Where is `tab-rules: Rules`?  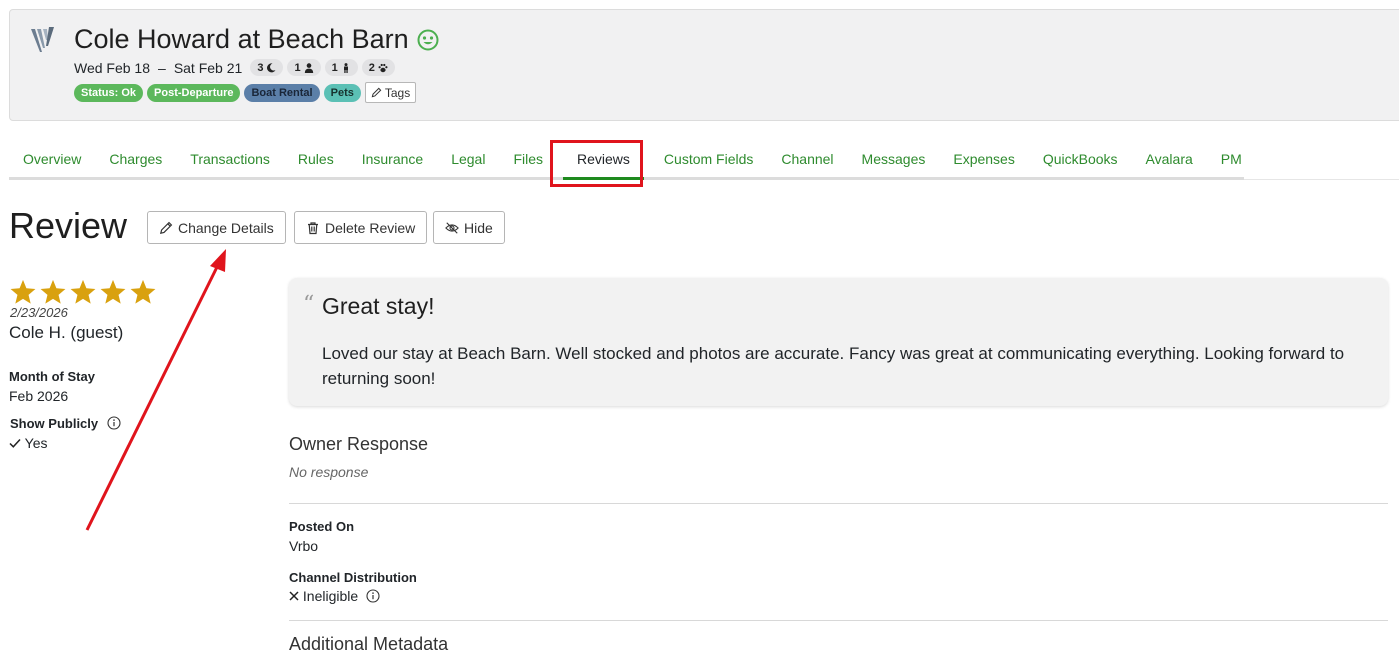 tab-rules: Rules is located at coordinates (316, 158).